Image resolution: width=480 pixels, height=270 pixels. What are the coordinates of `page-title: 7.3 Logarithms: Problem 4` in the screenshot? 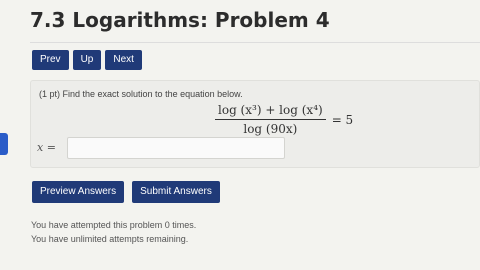 It's located at (180, 20).